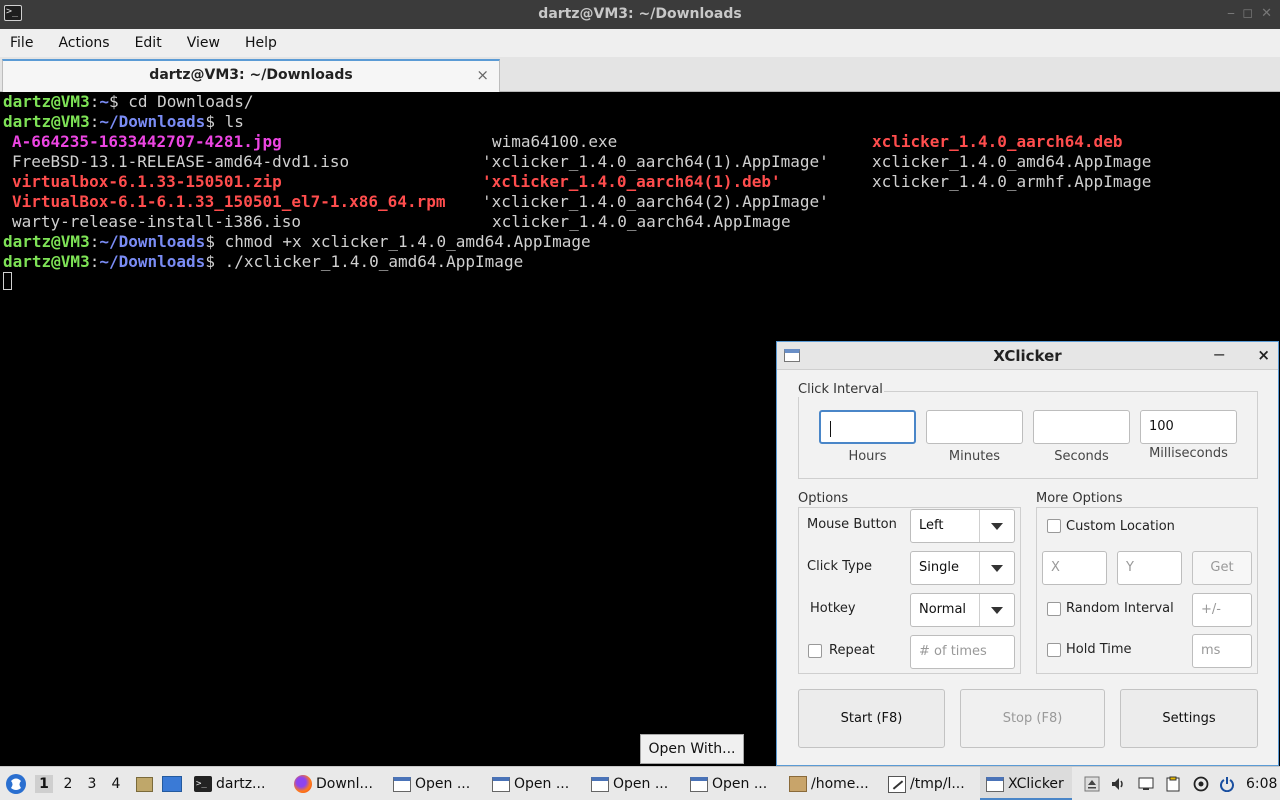  Describe the element at coordinates (68, 784) in the screenshot. I see `workspace-2: 2` at that location.